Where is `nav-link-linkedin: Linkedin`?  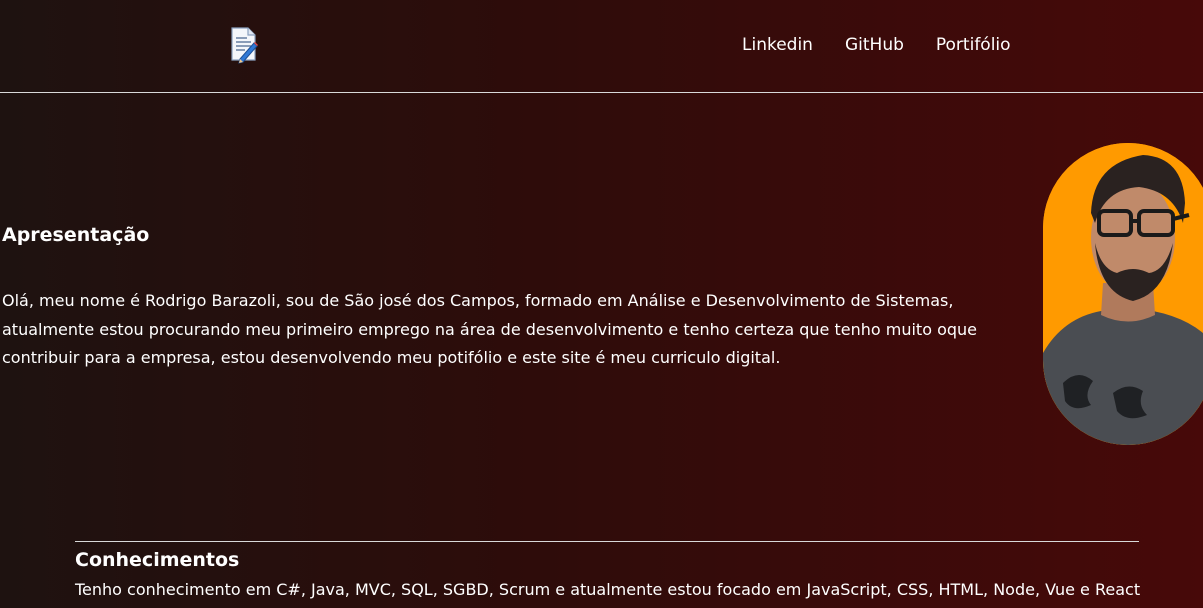
nav-link-linkedin: Linkedin is located at coordinates (777, 45).